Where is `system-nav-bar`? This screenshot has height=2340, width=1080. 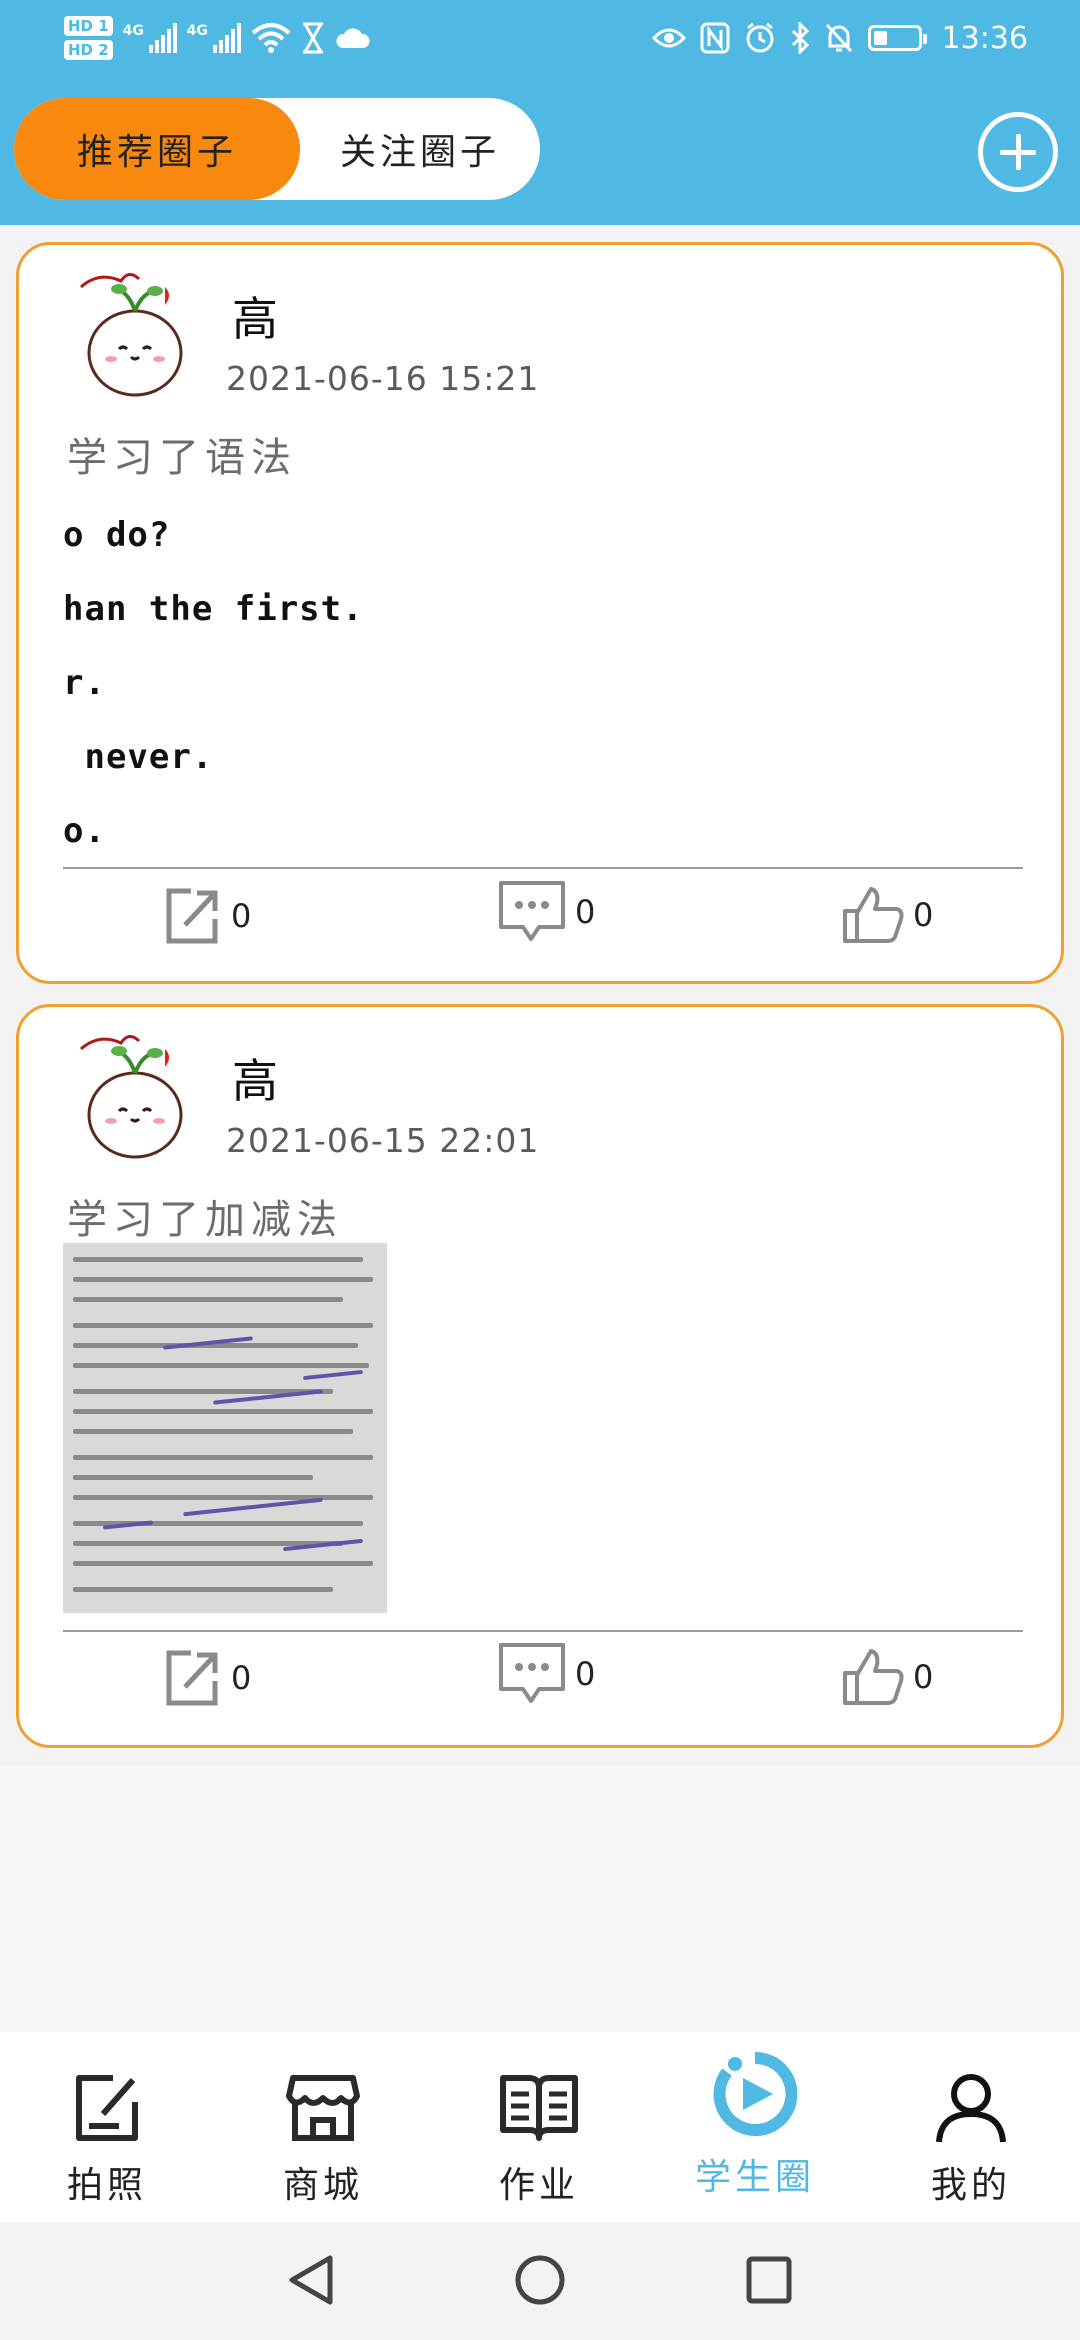
system-nav-bar is located at coordinates (540, 2281).